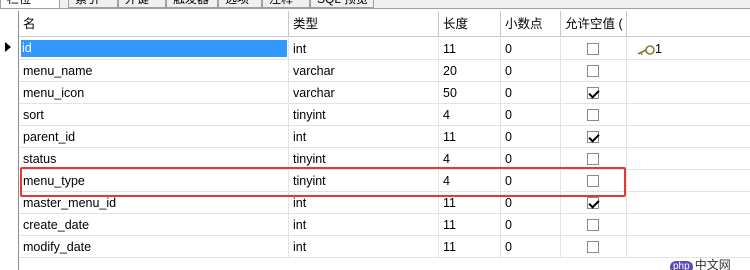 This screenshot has width=750, height=270. What do you see at coordinates (323, 182) in the screenshot?
I see `highlight-box` at bounding box center [323, 182].